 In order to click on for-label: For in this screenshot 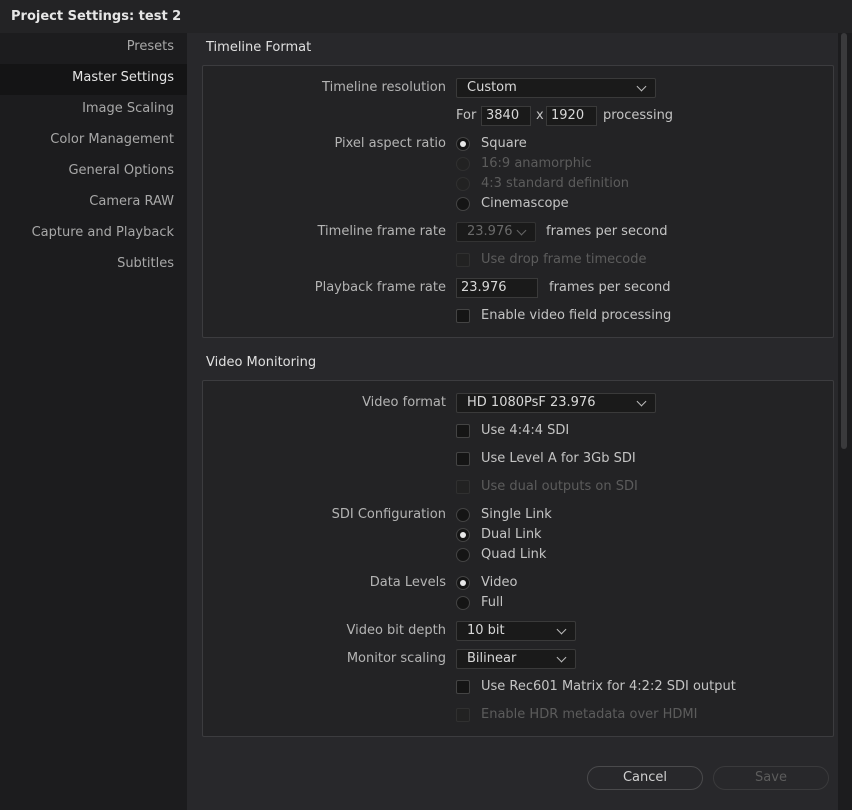, I will do `click(466, 115)`.